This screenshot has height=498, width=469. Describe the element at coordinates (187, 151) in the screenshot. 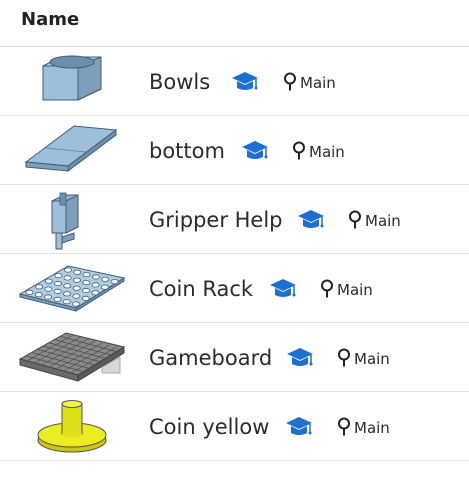

I see `document-name: bottom` at that location.